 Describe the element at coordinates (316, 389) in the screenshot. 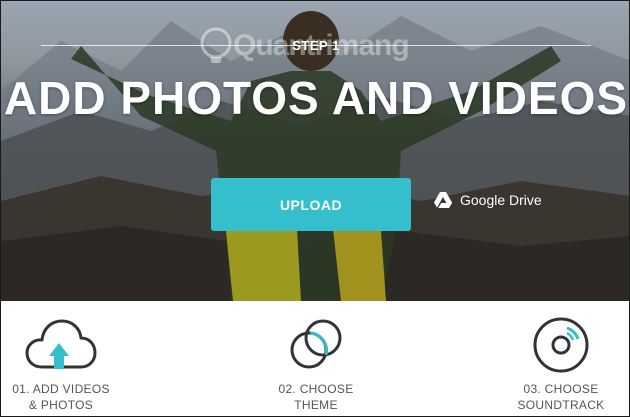

I see `step-2-line-1: 02. CHOOSE` at that location.